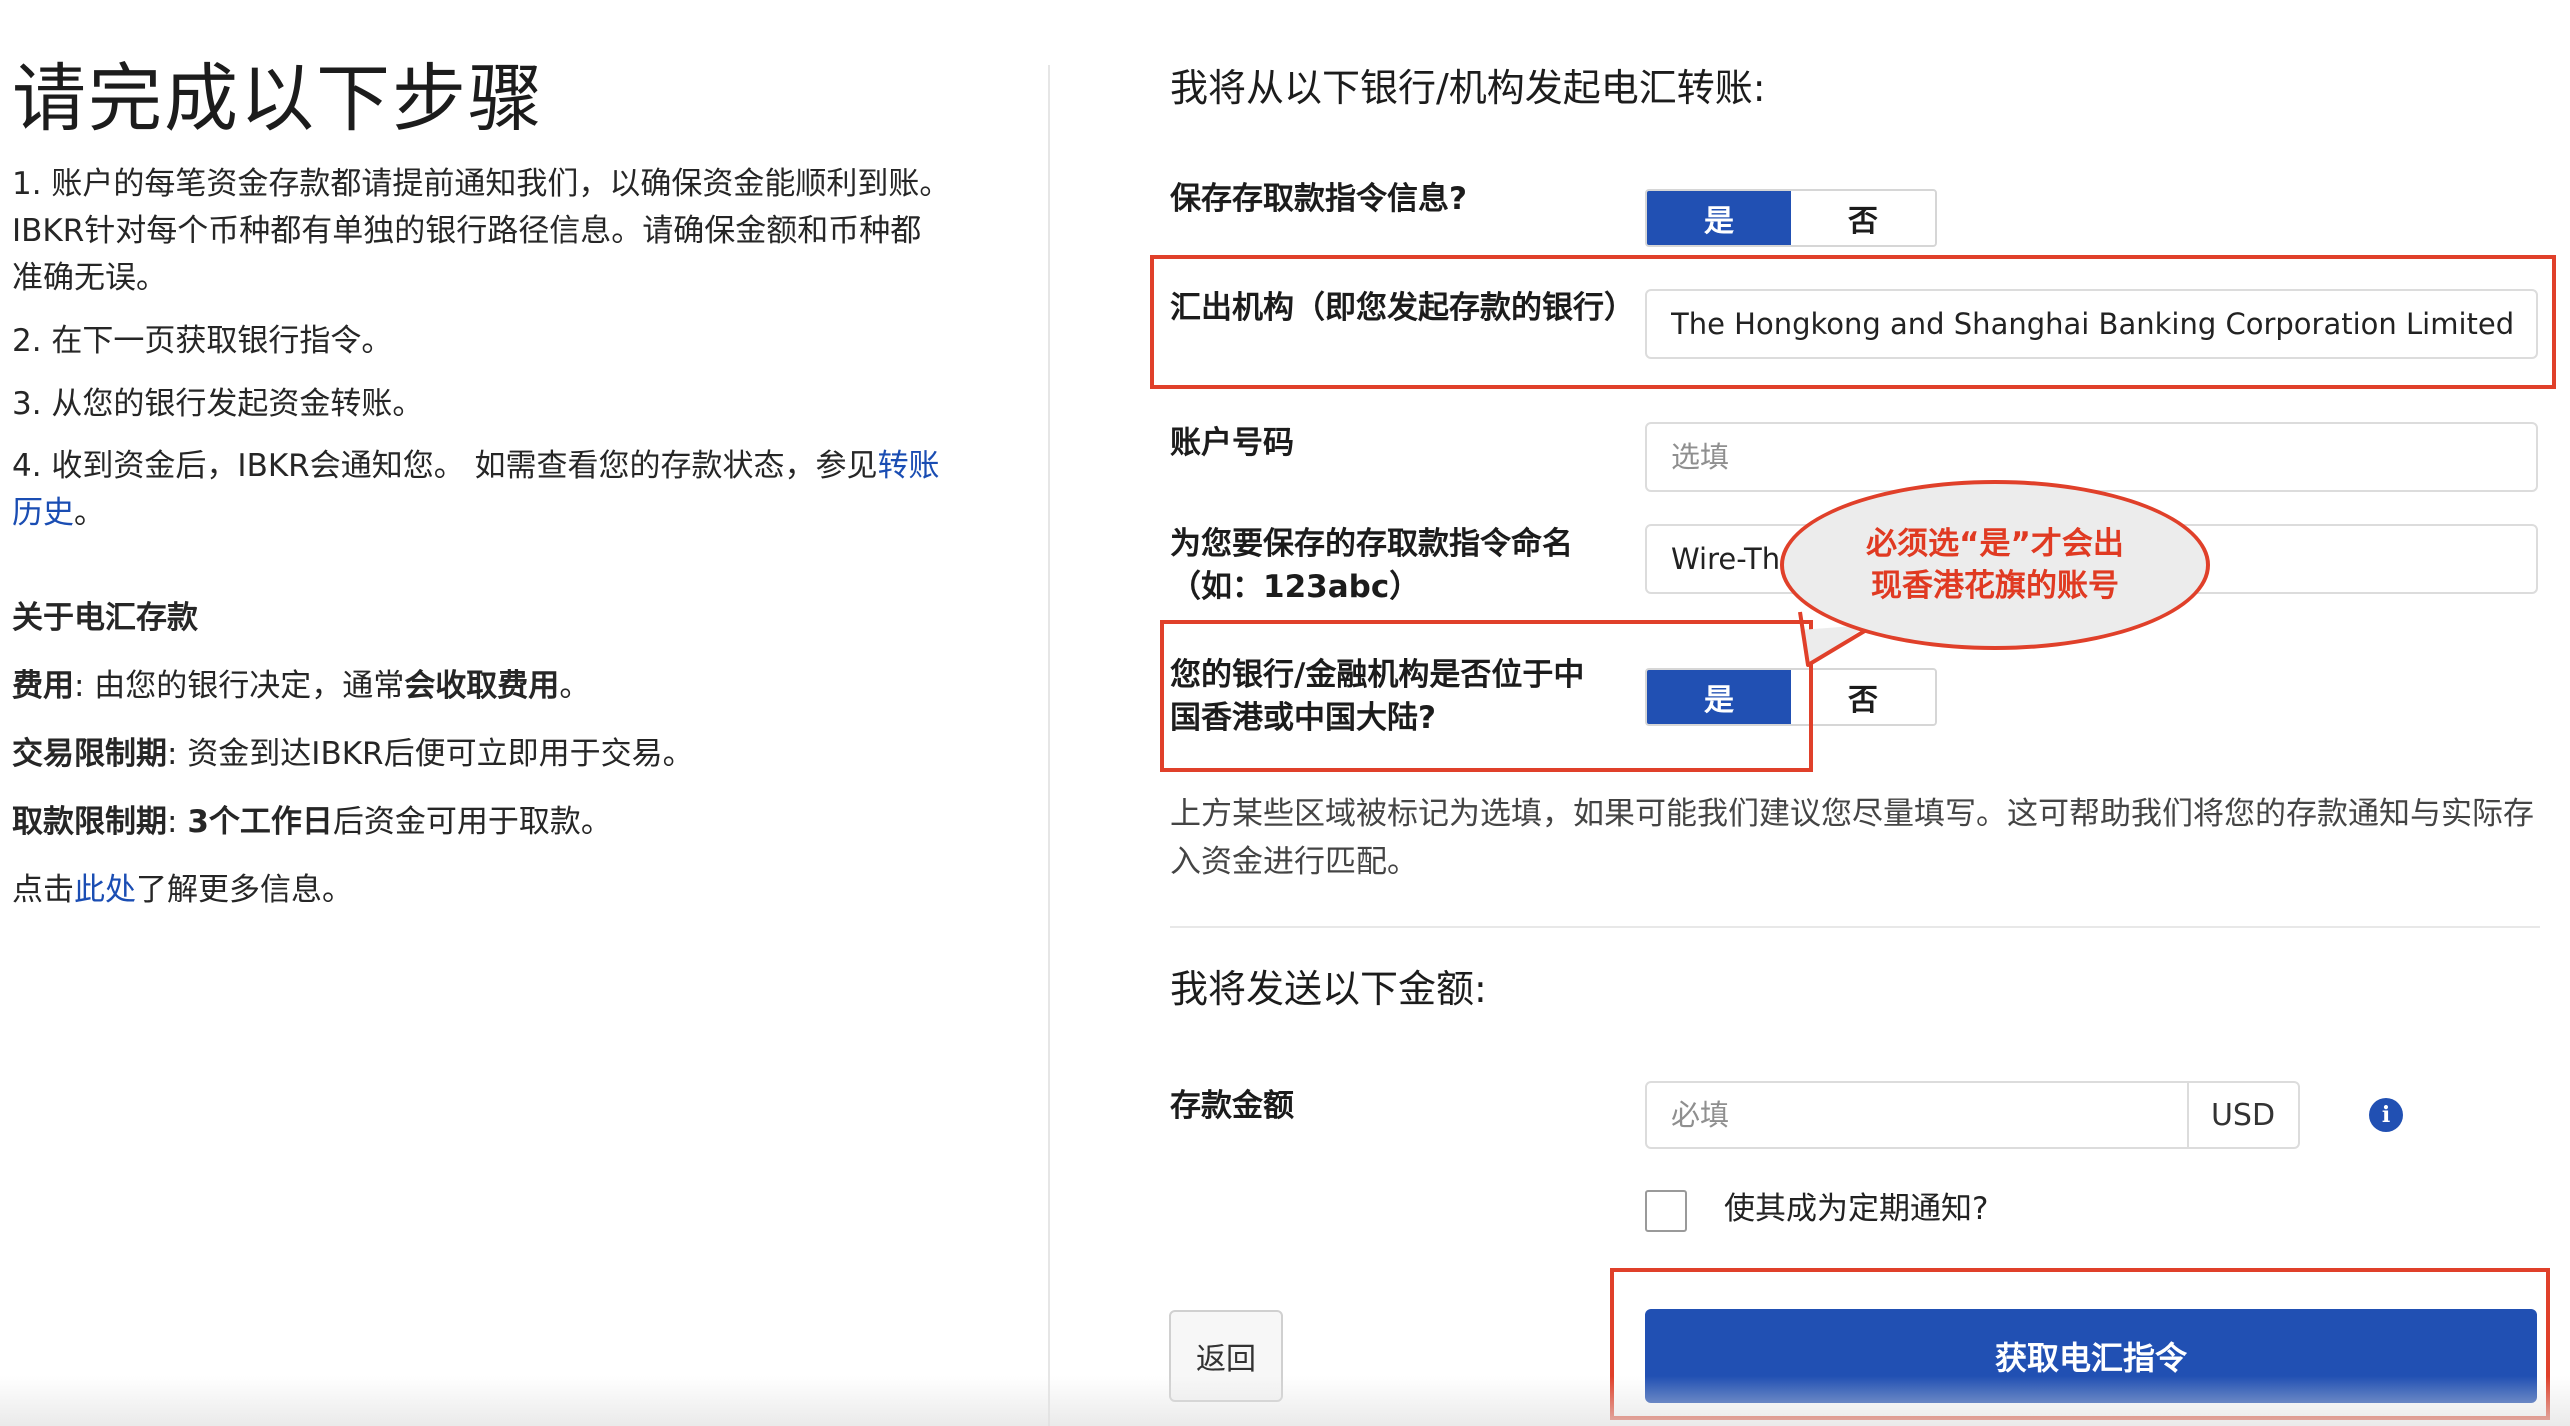  I want to click on callout-tail, so click(1834, 639).